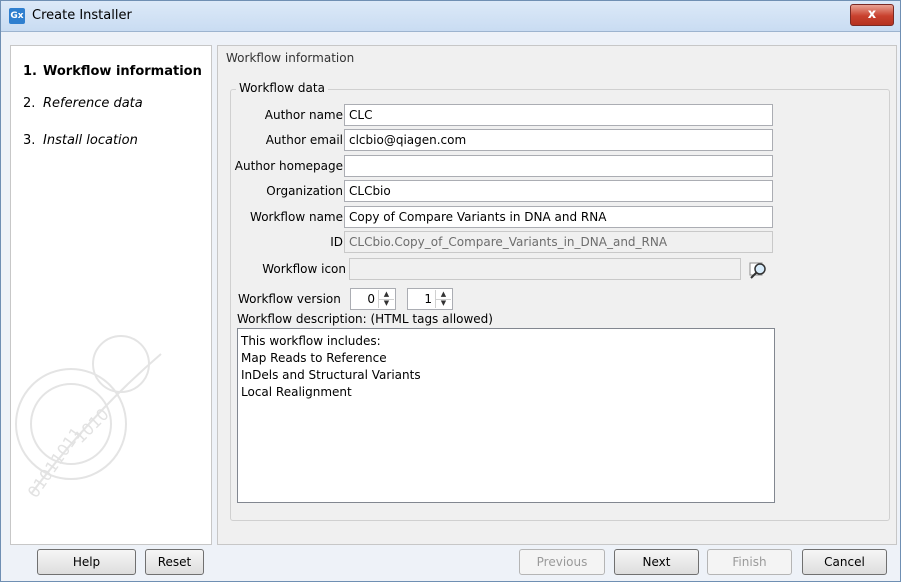  I want to click on watermark-logo: 01011011 1010, so click(88, 418).